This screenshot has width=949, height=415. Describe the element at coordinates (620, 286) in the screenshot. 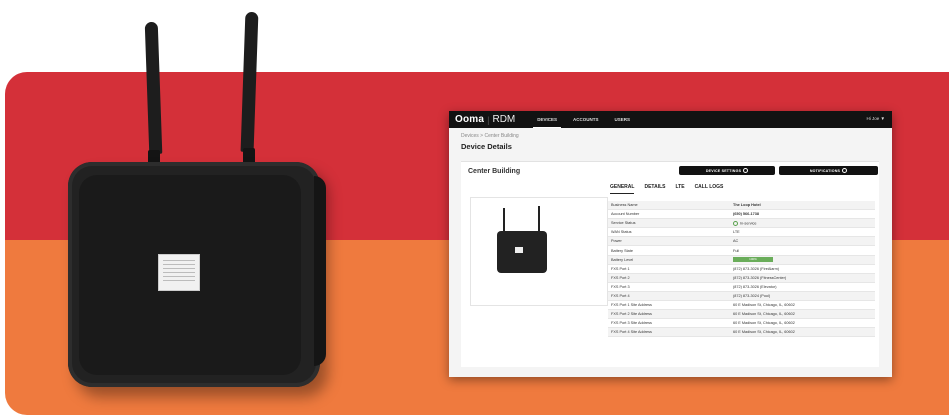

I see `detail-label: FXS Port 3` at that location.